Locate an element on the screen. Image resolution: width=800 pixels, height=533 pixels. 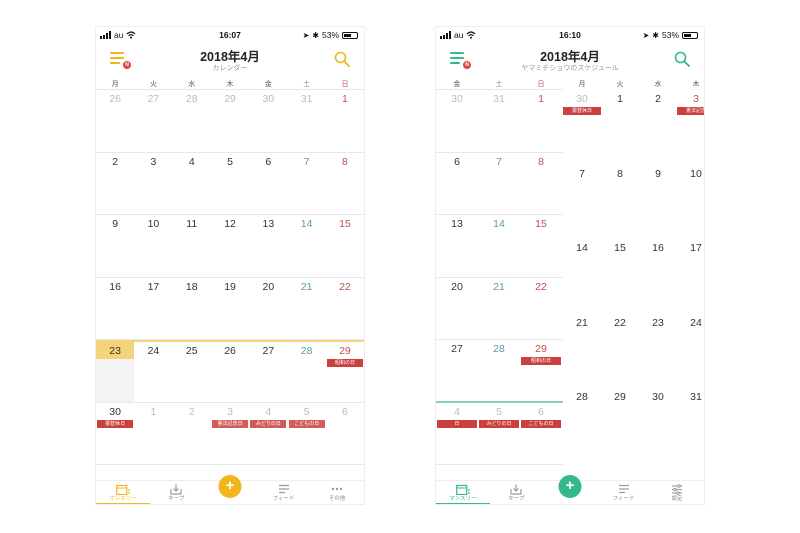
day-number: 8 is located at coordinates (620, 174).